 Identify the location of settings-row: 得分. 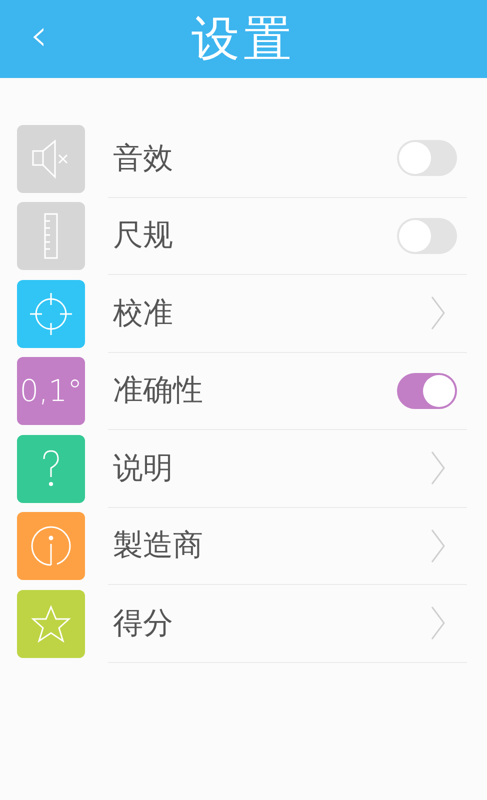
(287, 623).